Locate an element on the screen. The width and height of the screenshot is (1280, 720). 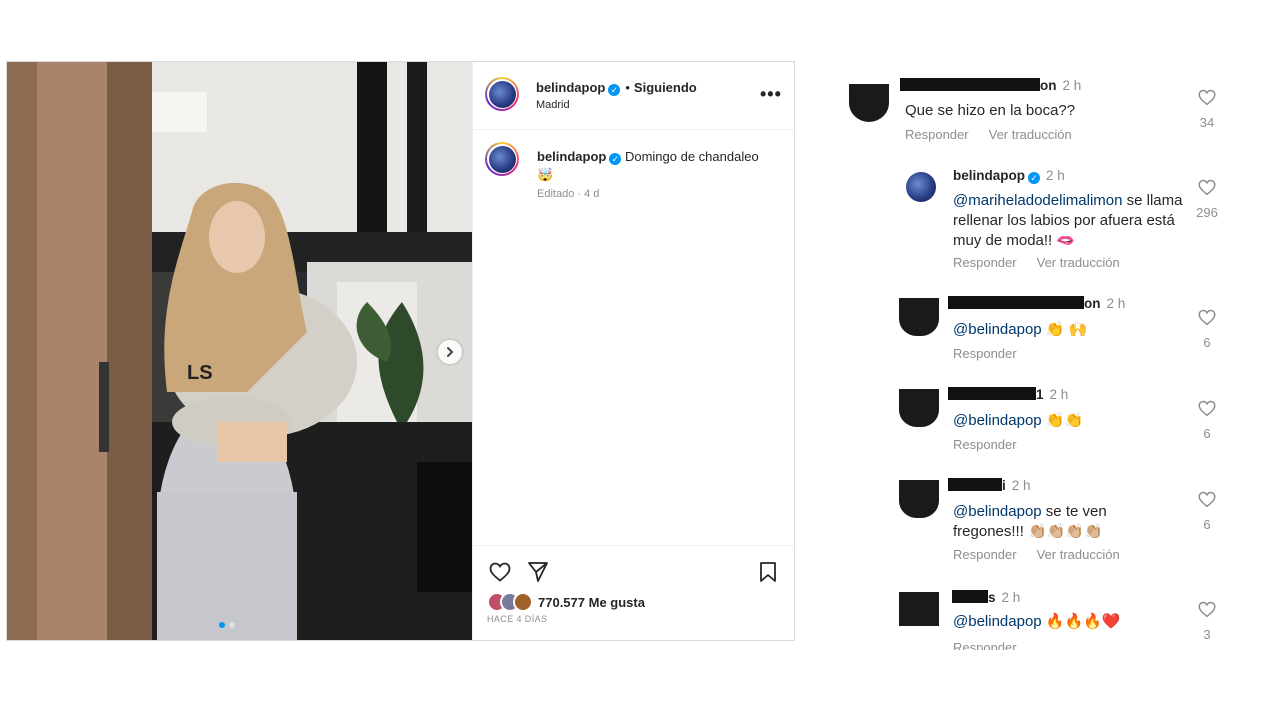
comment-like-count: 296 is located at coordinates (1207, 212).